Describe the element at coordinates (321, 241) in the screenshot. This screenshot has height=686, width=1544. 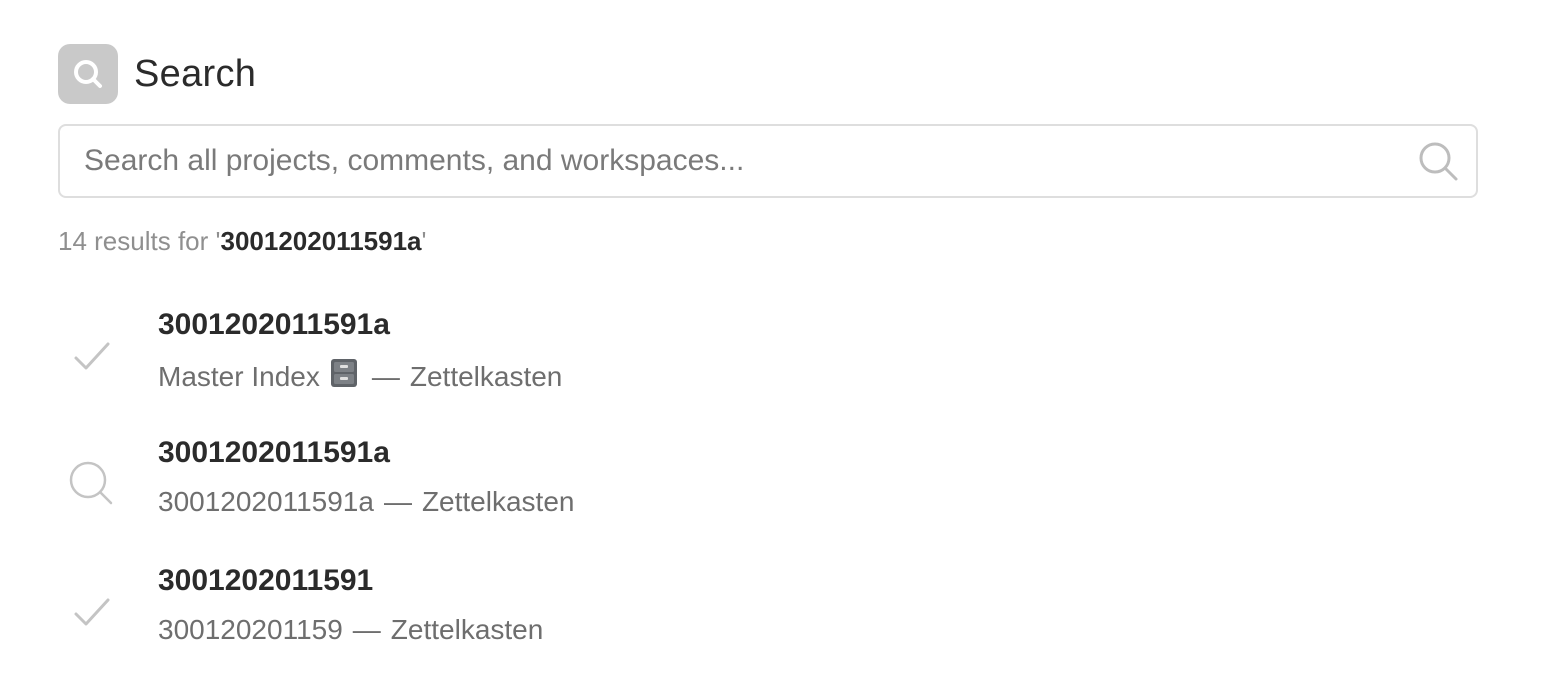
I see `search-query: 3001202011591a` at that location.